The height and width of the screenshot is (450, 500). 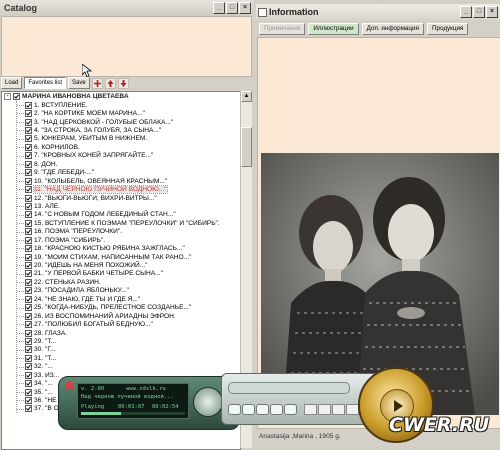 What do you see at coordinates (276, 409) in the screenshot?
I see `stop-button` at bounding box center [276, 409].